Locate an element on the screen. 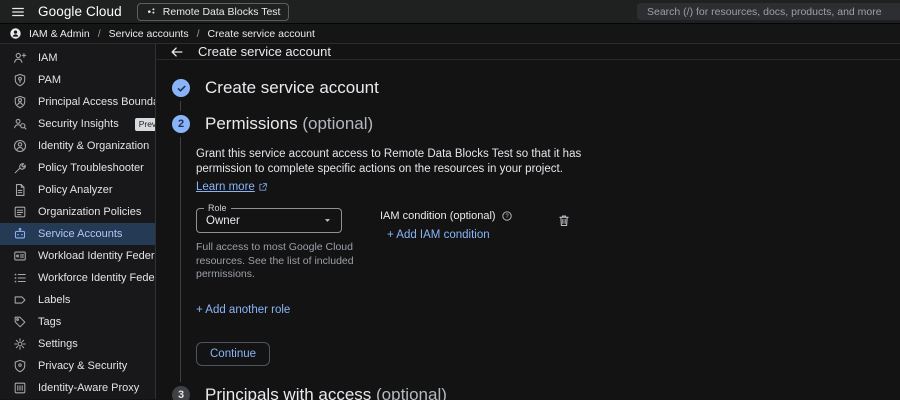 This screenshot has width=900, height=400. step-connector is located at coordinates (540, 106).